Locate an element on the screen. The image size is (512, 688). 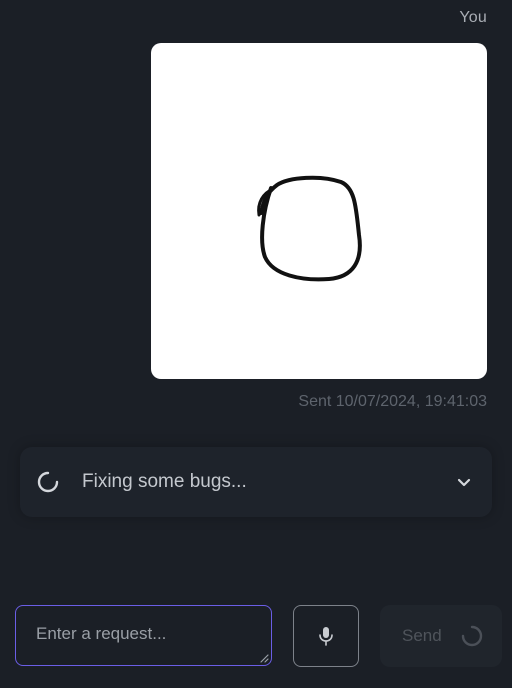
send-button-label: Send is located at coordinates (422, 635).